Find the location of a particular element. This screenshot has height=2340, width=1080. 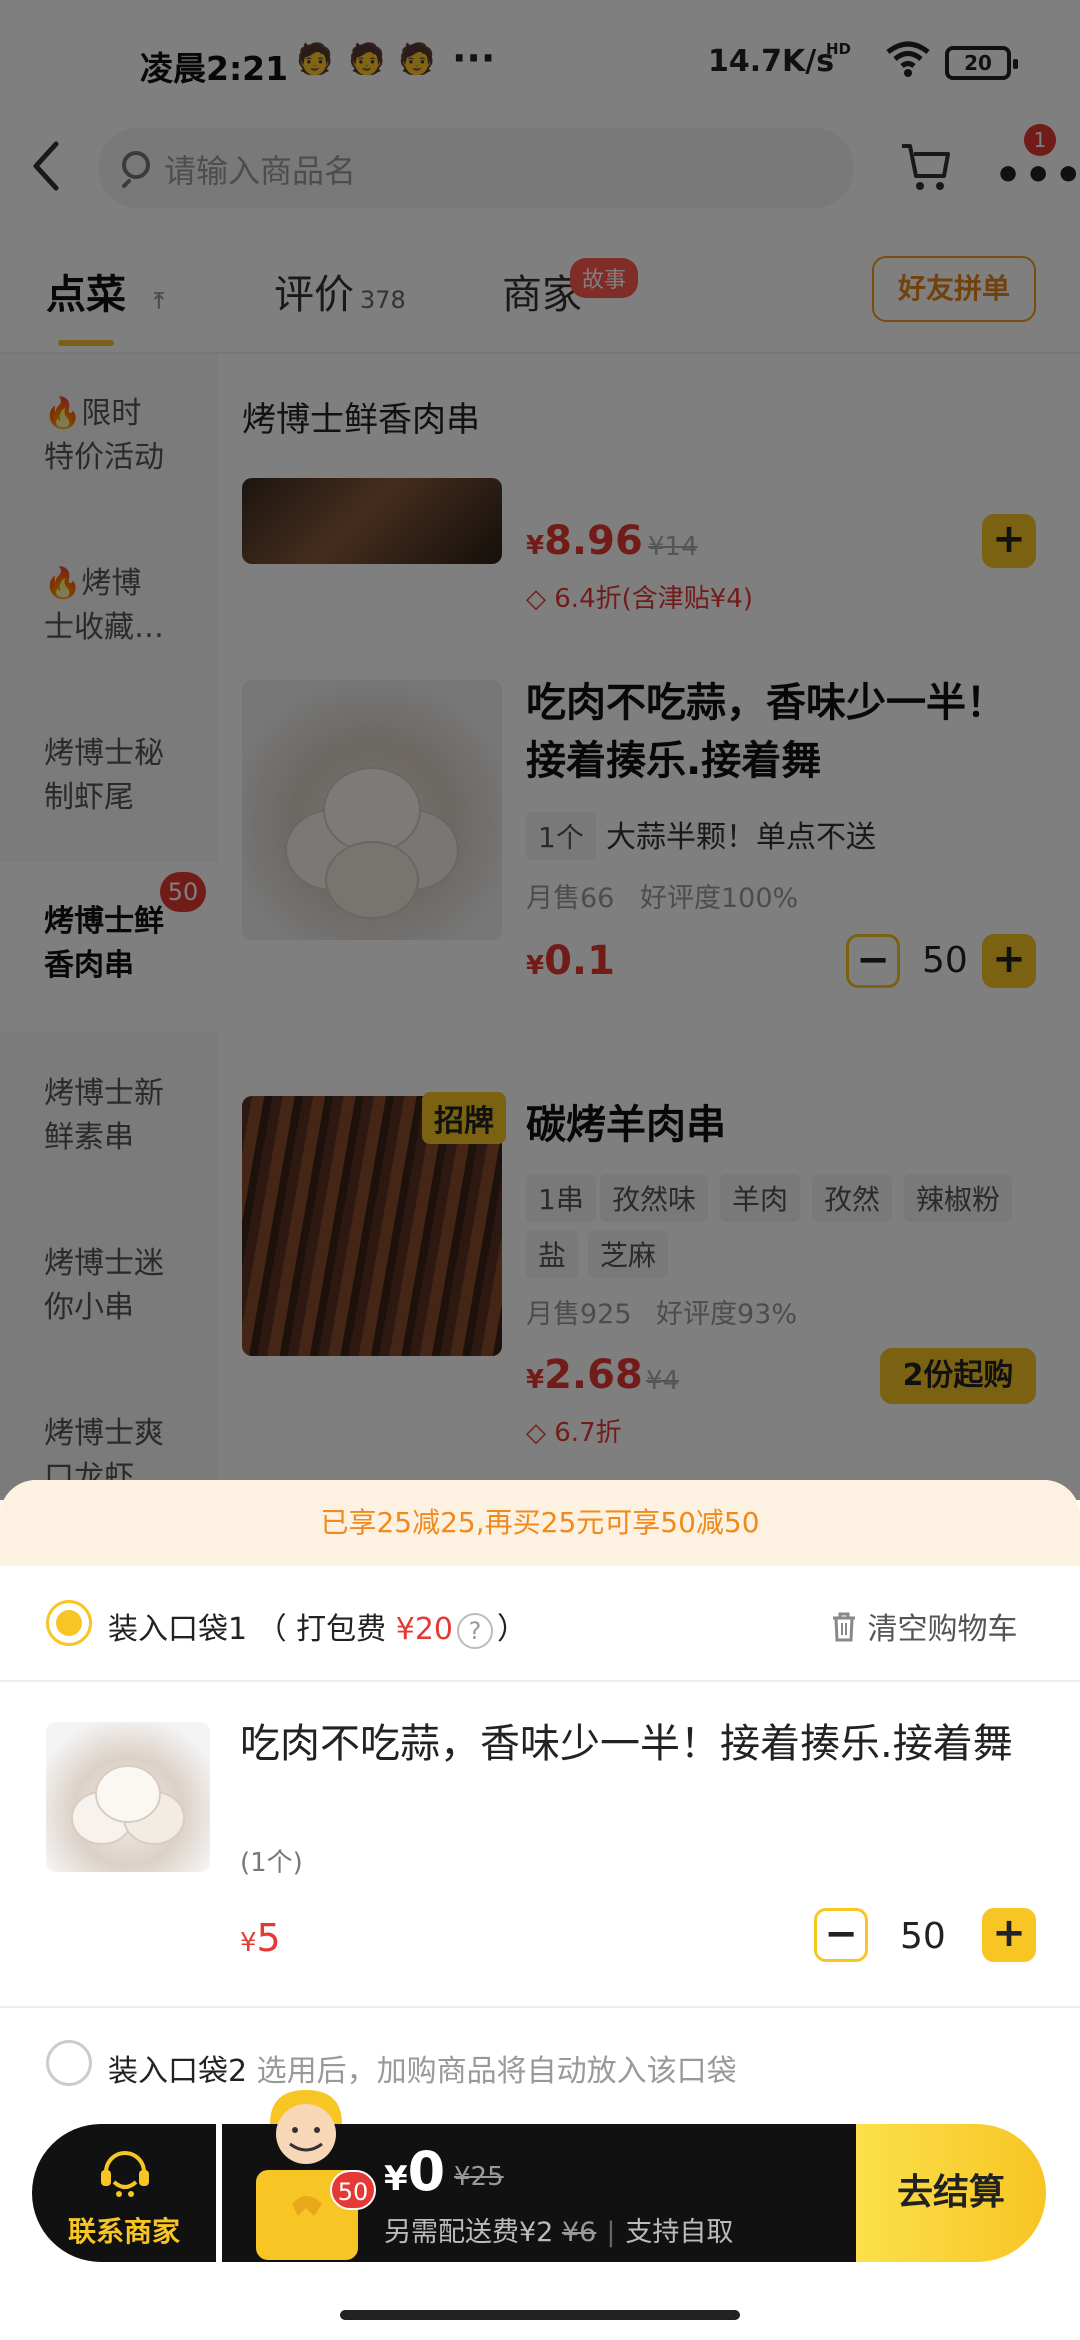

bag-name: 装入口袋2 is located at coordinates (178, 2071).